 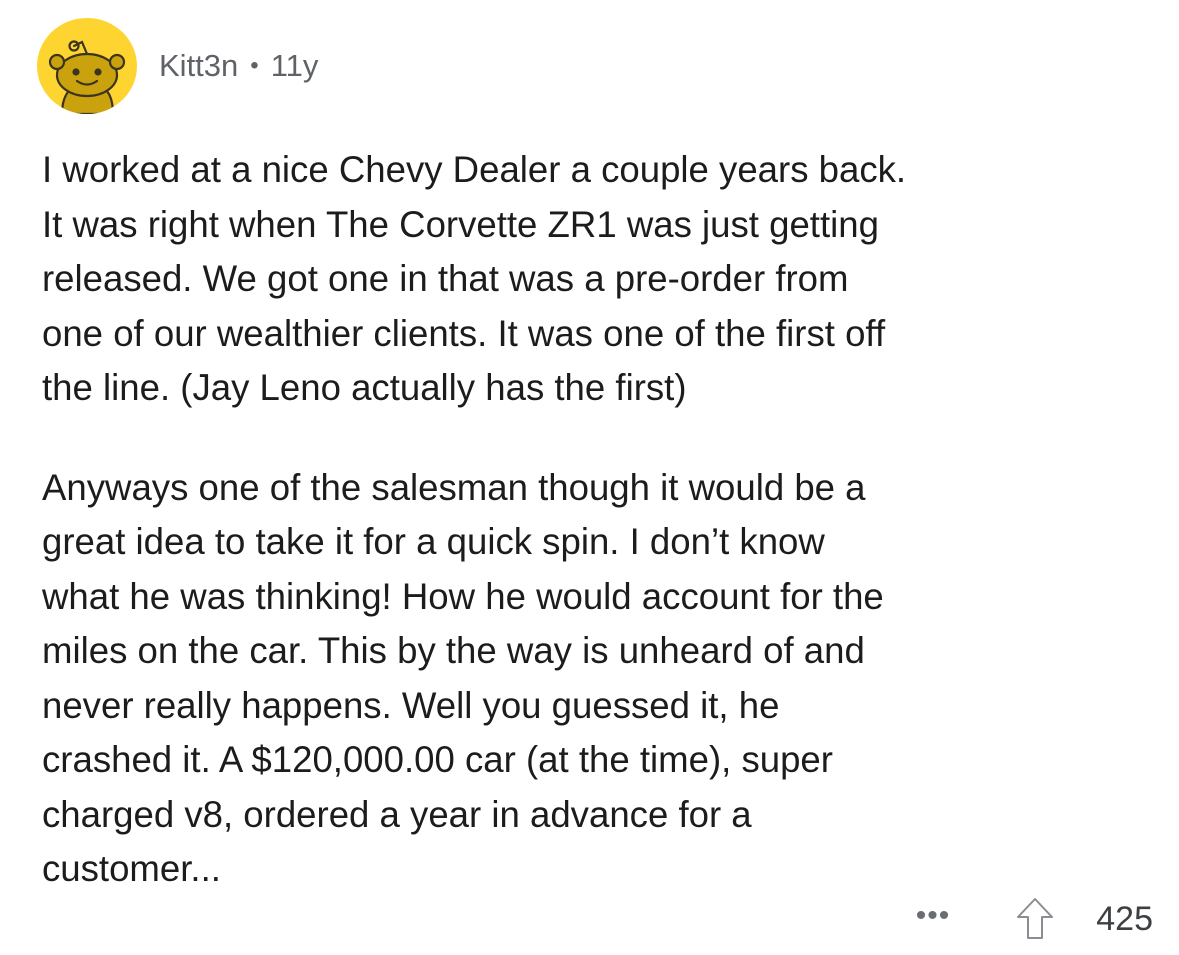 I want to click on vote-score: 425, so click(x=1124, y=918).